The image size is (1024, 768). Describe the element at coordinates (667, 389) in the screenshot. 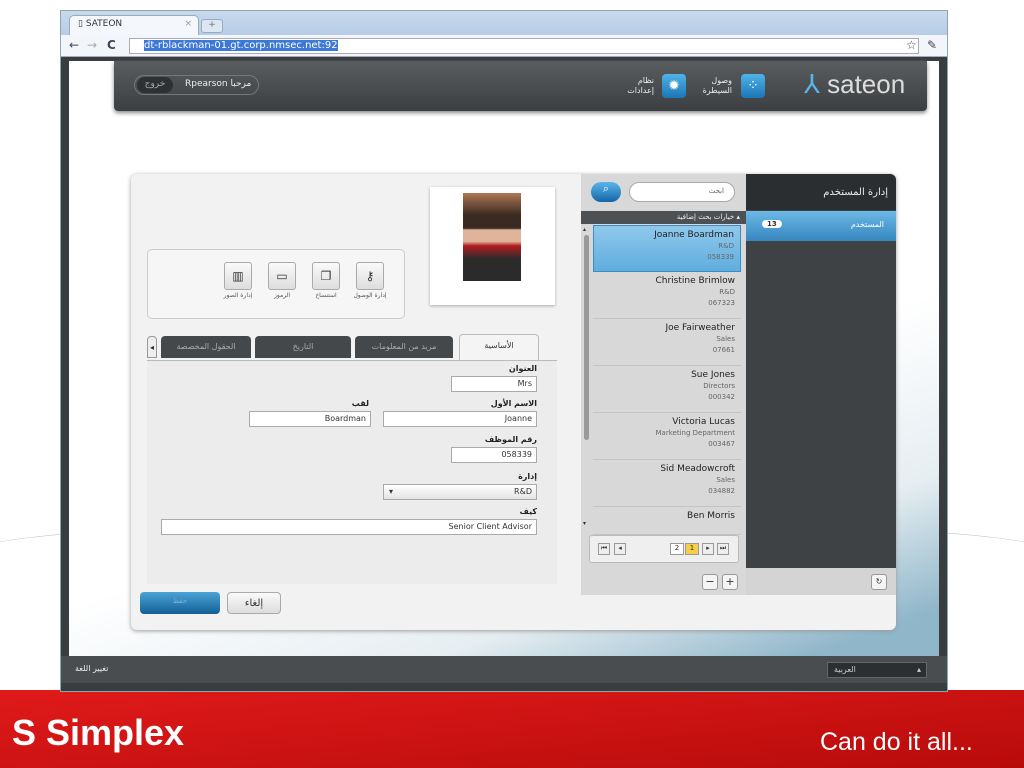

I see `list-item: Sue Jones Directors 000342` at that location.